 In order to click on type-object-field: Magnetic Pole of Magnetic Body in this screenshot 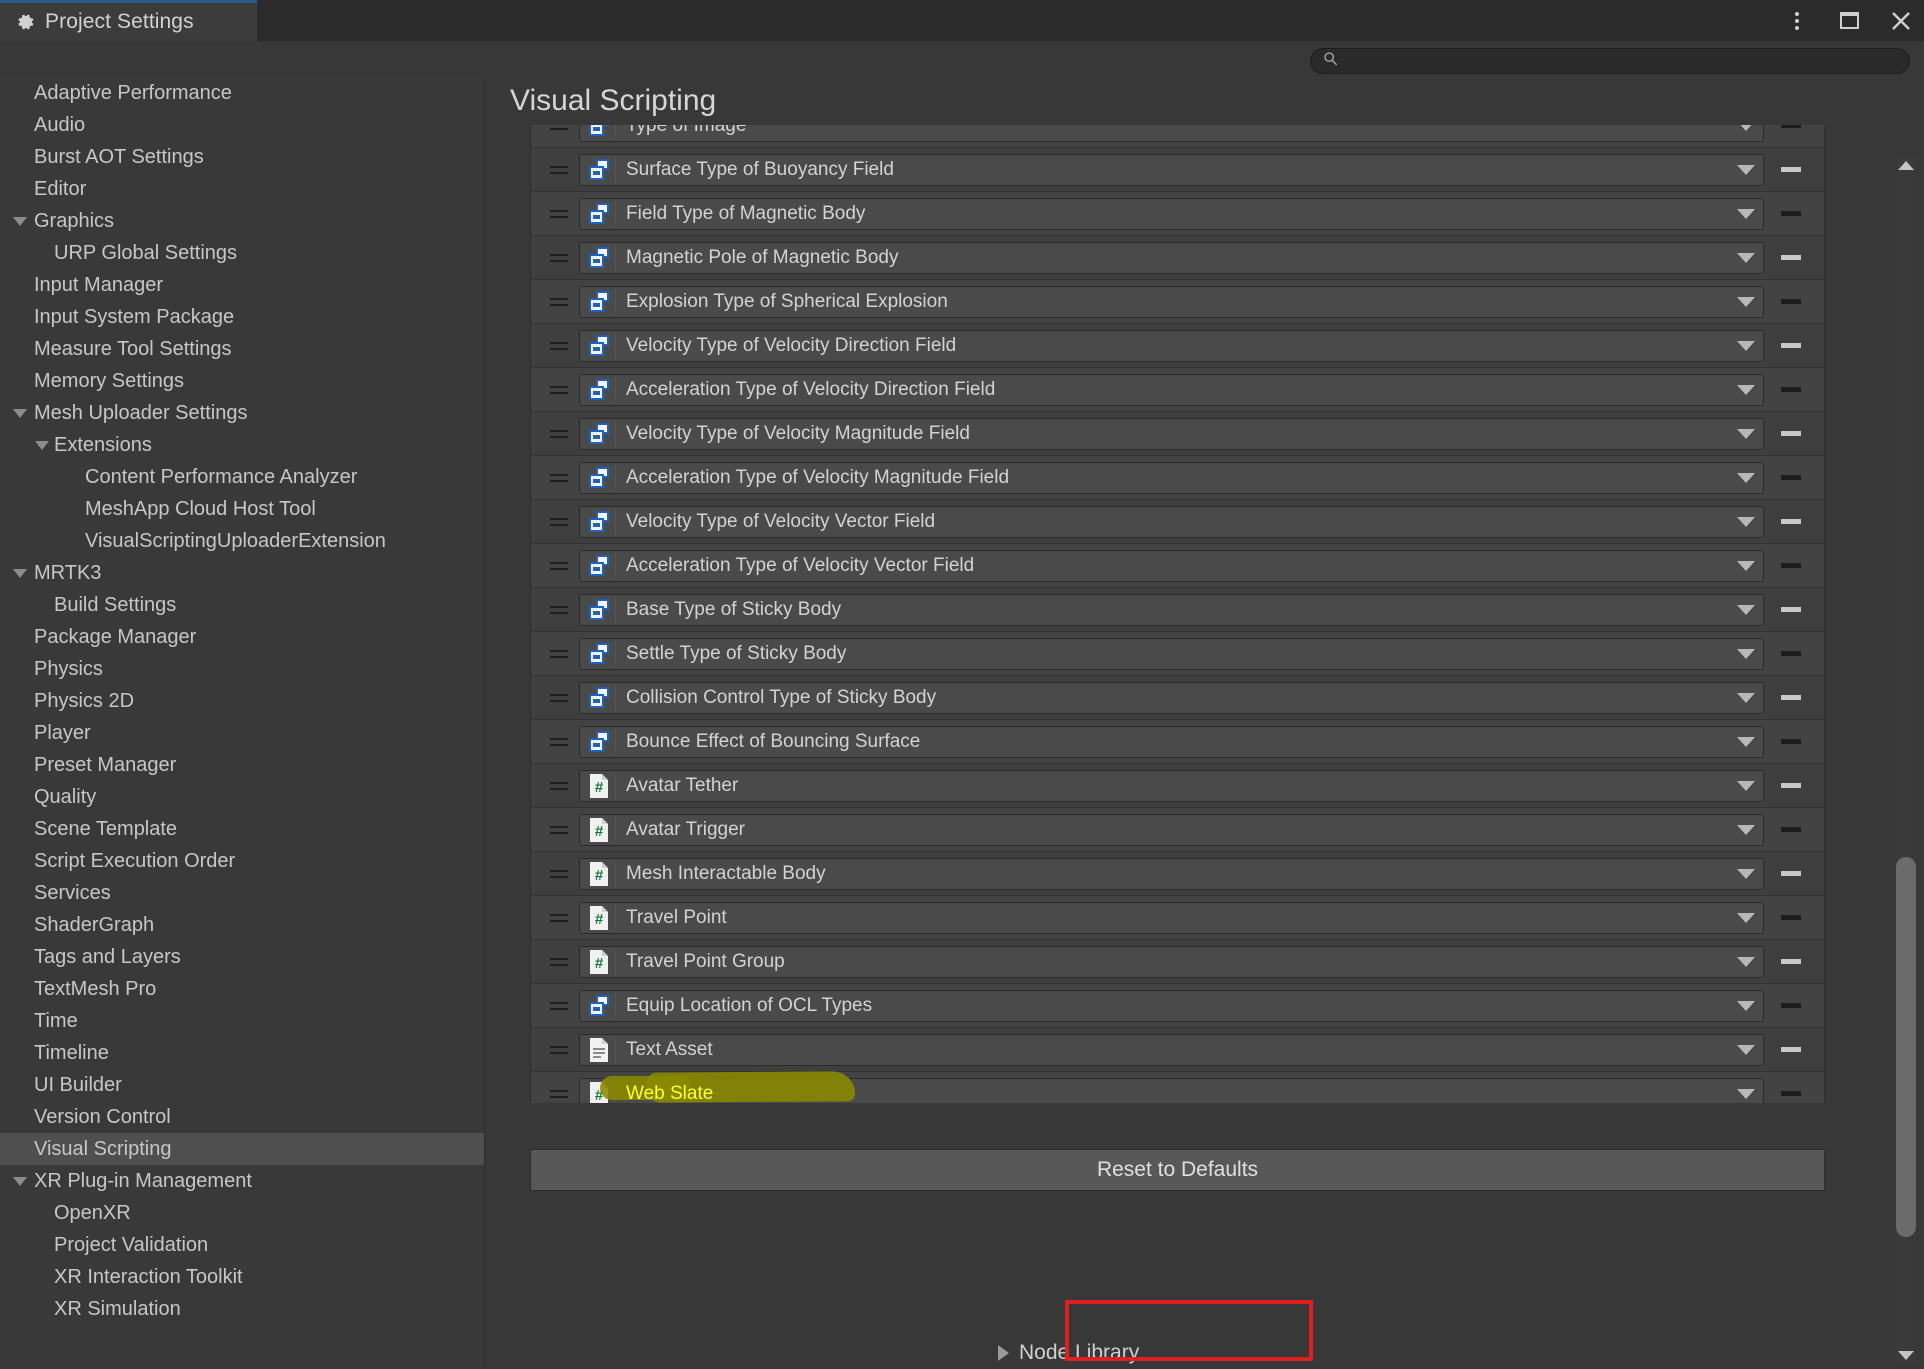, I will do `click(1171, 257)`.